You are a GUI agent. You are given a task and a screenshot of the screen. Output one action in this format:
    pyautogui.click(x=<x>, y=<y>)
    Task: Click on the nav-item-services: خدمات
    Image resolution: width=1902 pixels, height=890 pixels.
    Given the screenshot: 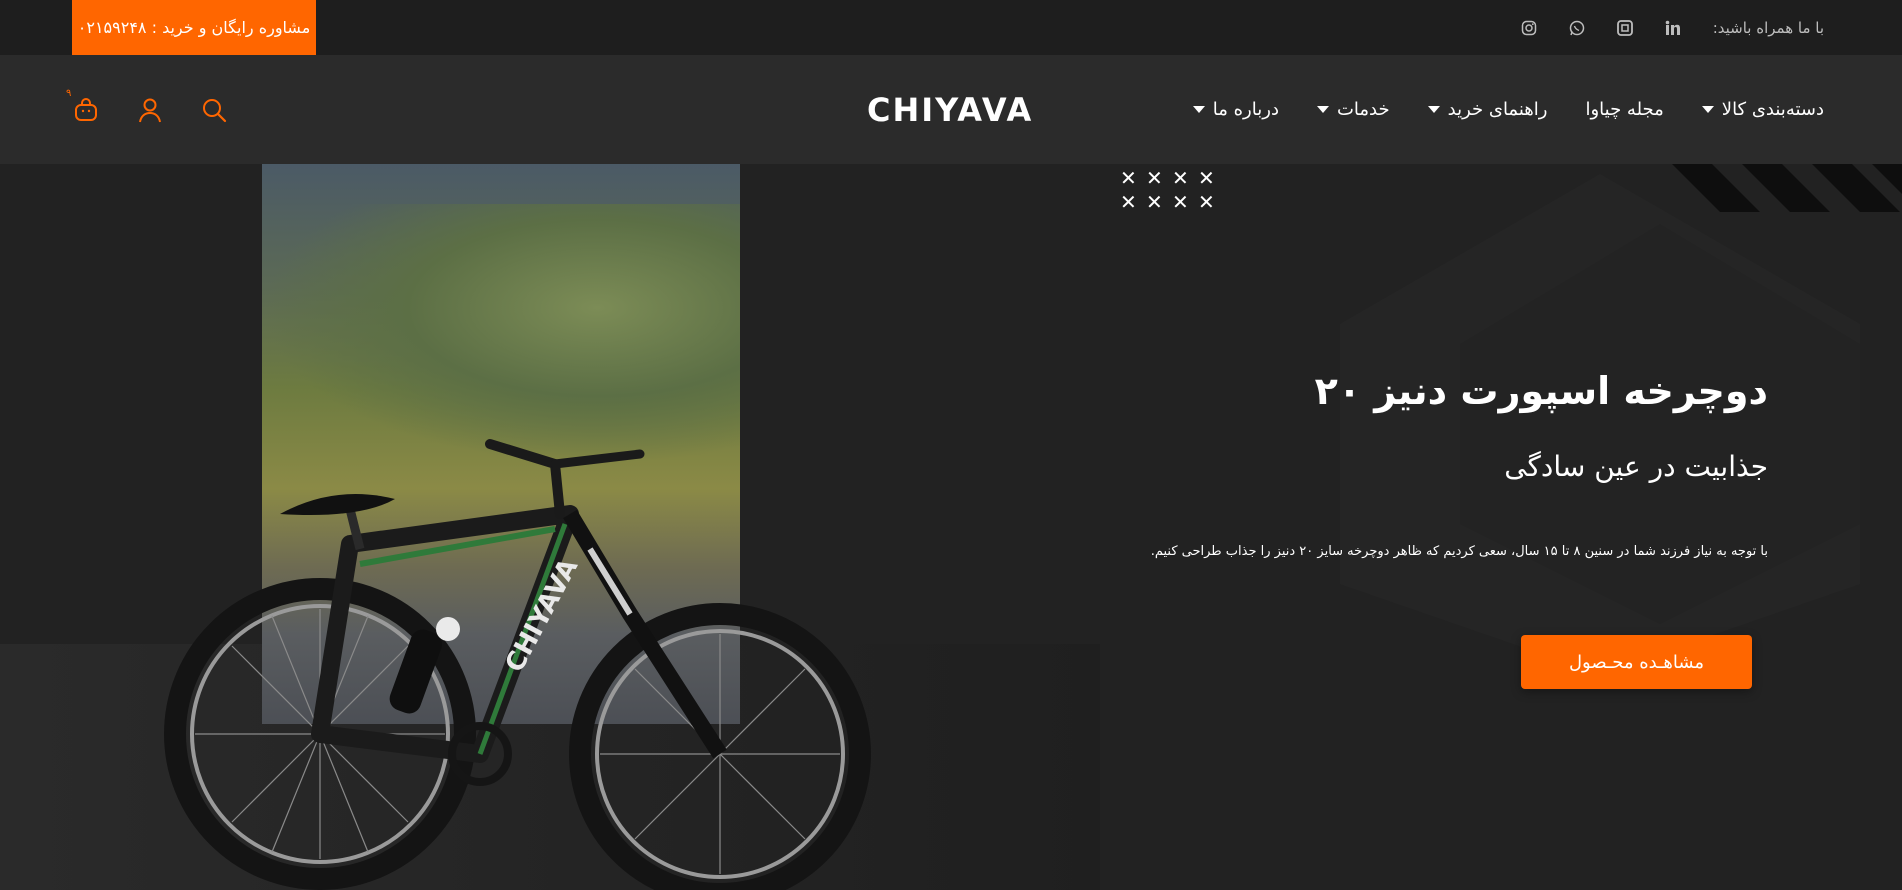 What is the action you would take?
    pyautogui.click(x=1353, y=109)
    